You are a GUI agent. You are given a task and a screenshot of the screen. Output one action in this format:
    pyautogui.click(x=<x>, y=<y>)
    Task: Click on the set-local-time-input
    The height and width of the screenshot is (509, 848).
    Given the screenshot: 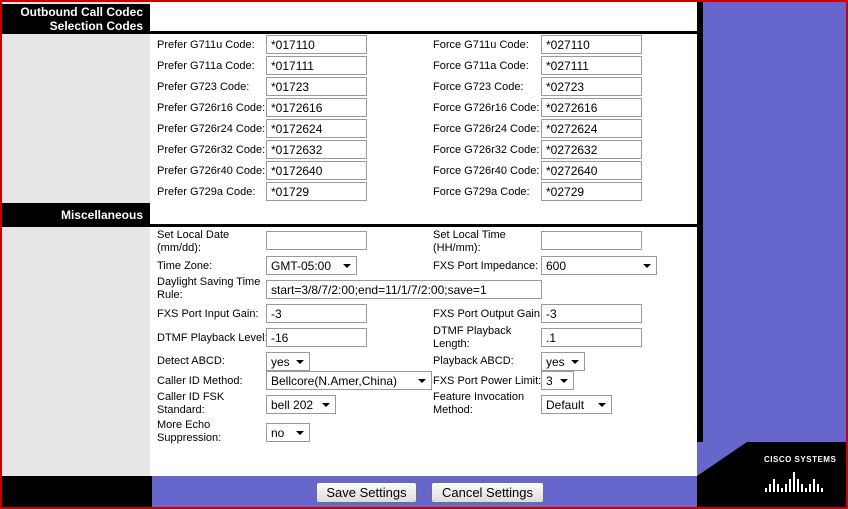 What is the action you would take?
    pyautogui.click(x=591, y=240)
    